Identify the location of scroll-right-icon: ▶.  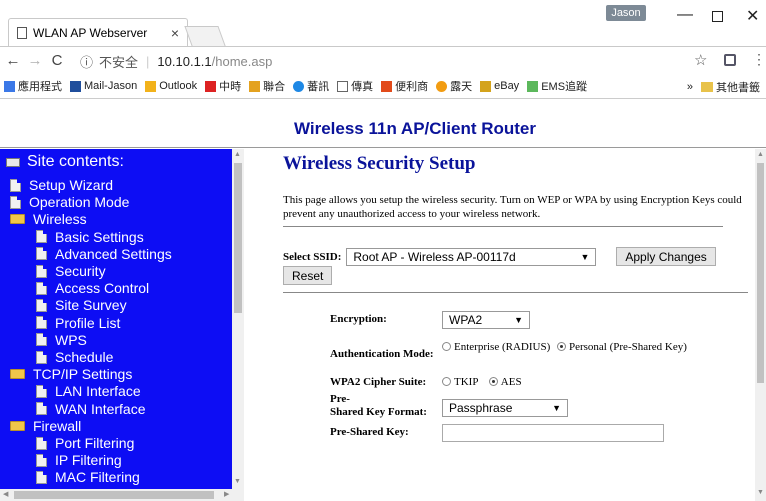
(226, 494).